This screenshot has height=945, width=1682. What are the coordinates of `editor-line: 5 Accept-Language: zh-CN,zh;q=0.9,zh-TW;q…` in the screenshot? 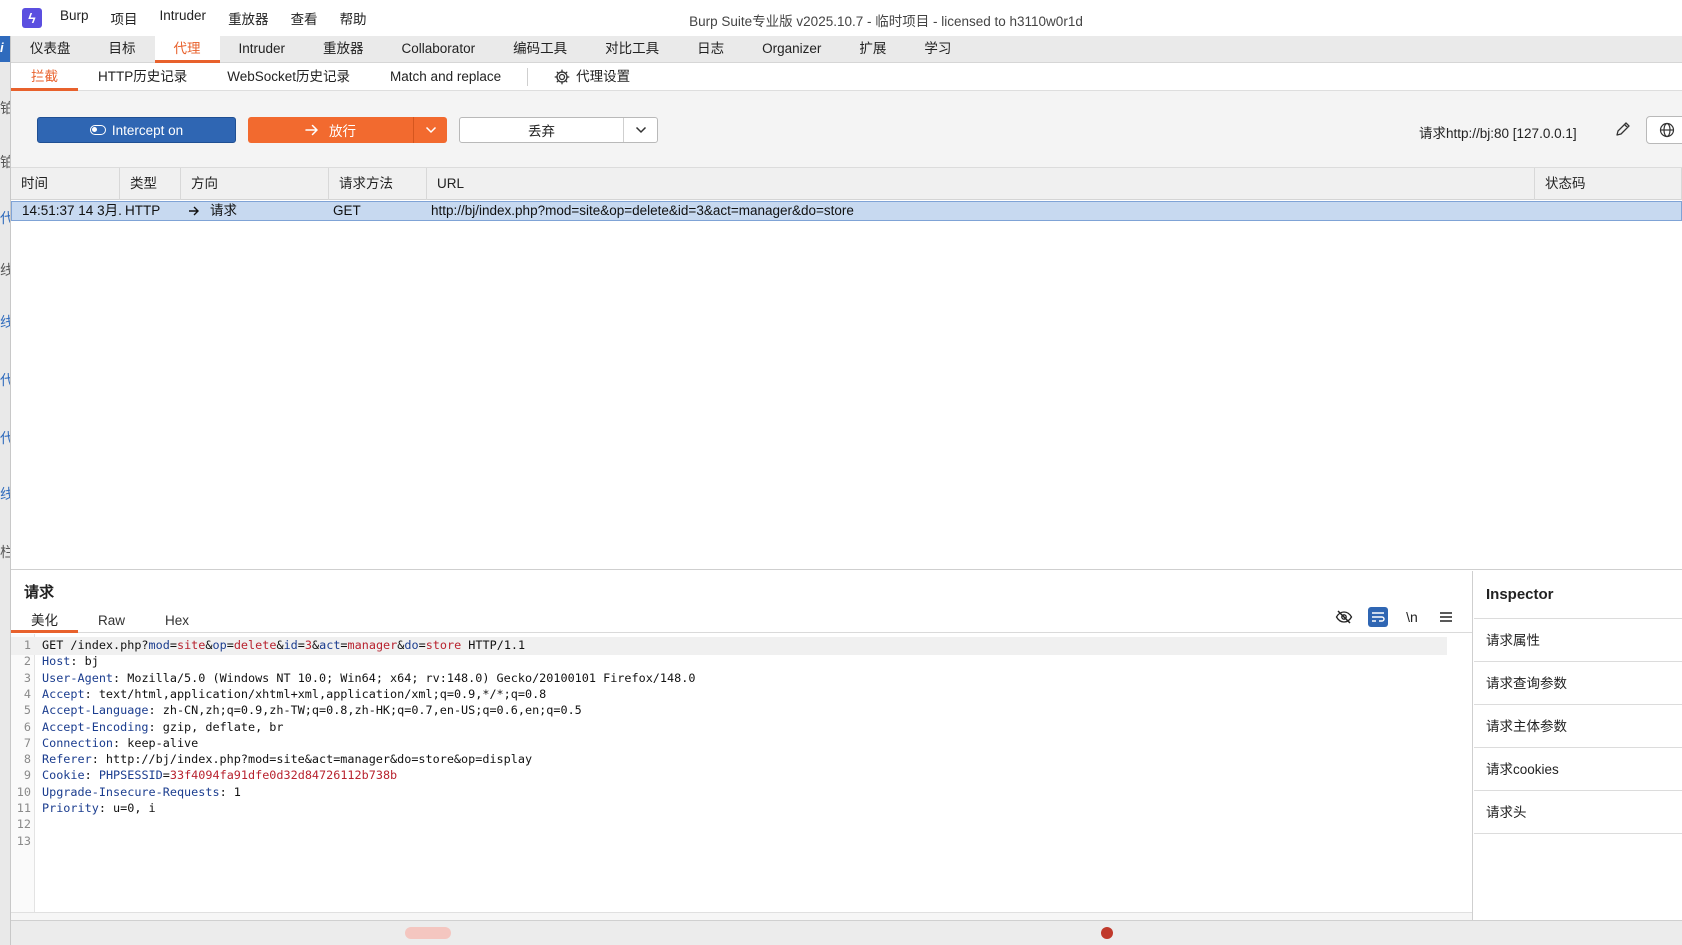 It's located at (729, 711).